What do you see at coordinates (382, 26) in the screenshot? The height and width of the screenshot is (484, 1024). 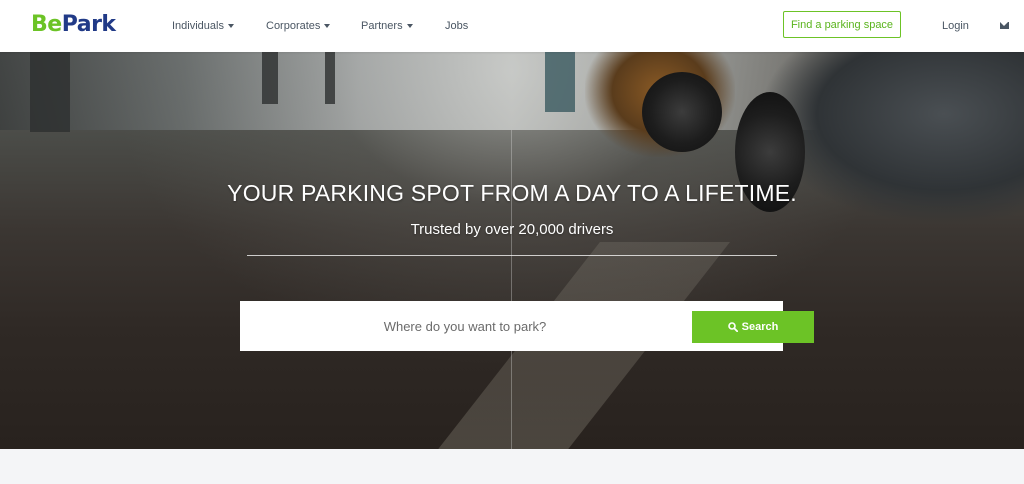 I see `nav-partners-label: Partners` at bounding box center [382, 26].